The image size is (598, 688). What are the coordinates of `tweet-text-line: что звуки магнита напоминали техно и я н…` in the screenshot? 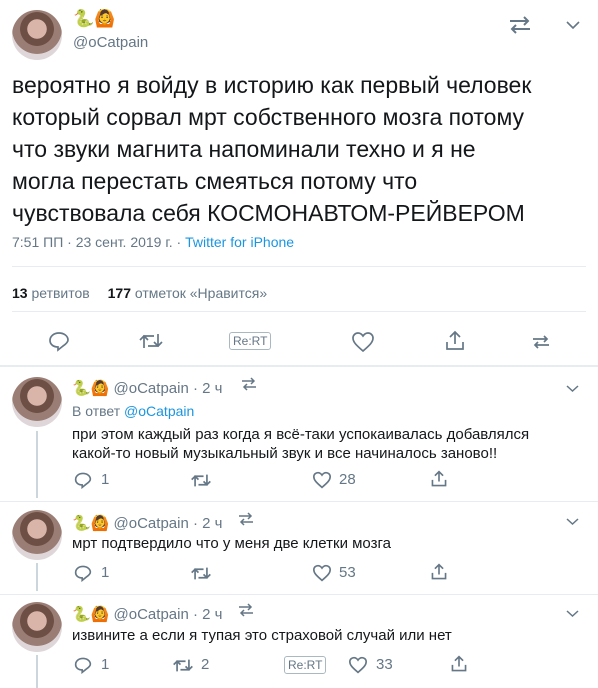 It's located at (244, 149).